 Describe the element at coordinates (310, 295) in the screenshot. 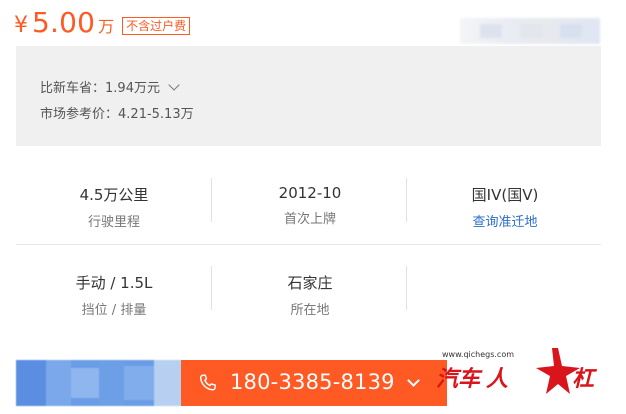

I see `spec-location: 石家庄 所在地` at that location.